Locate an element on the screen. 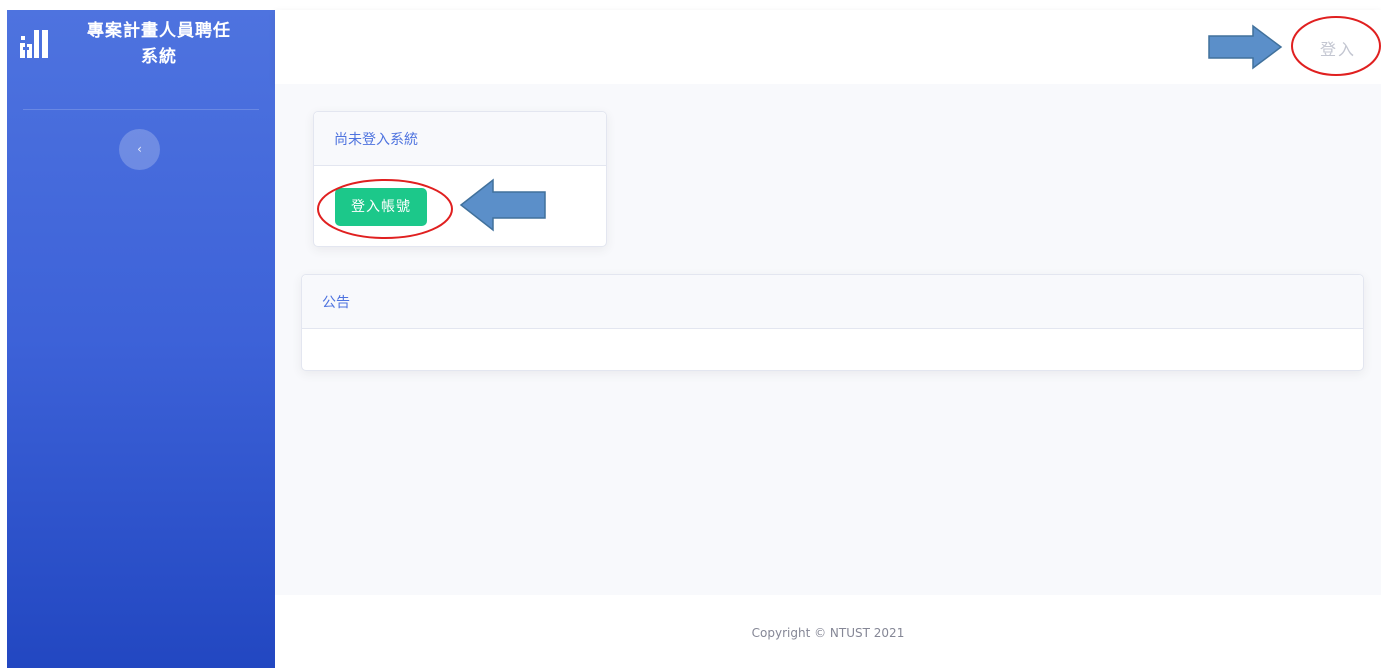 The image size is (1381, 668). login-card-title: 尚未登入系統 is located at coordinates (376, 140).